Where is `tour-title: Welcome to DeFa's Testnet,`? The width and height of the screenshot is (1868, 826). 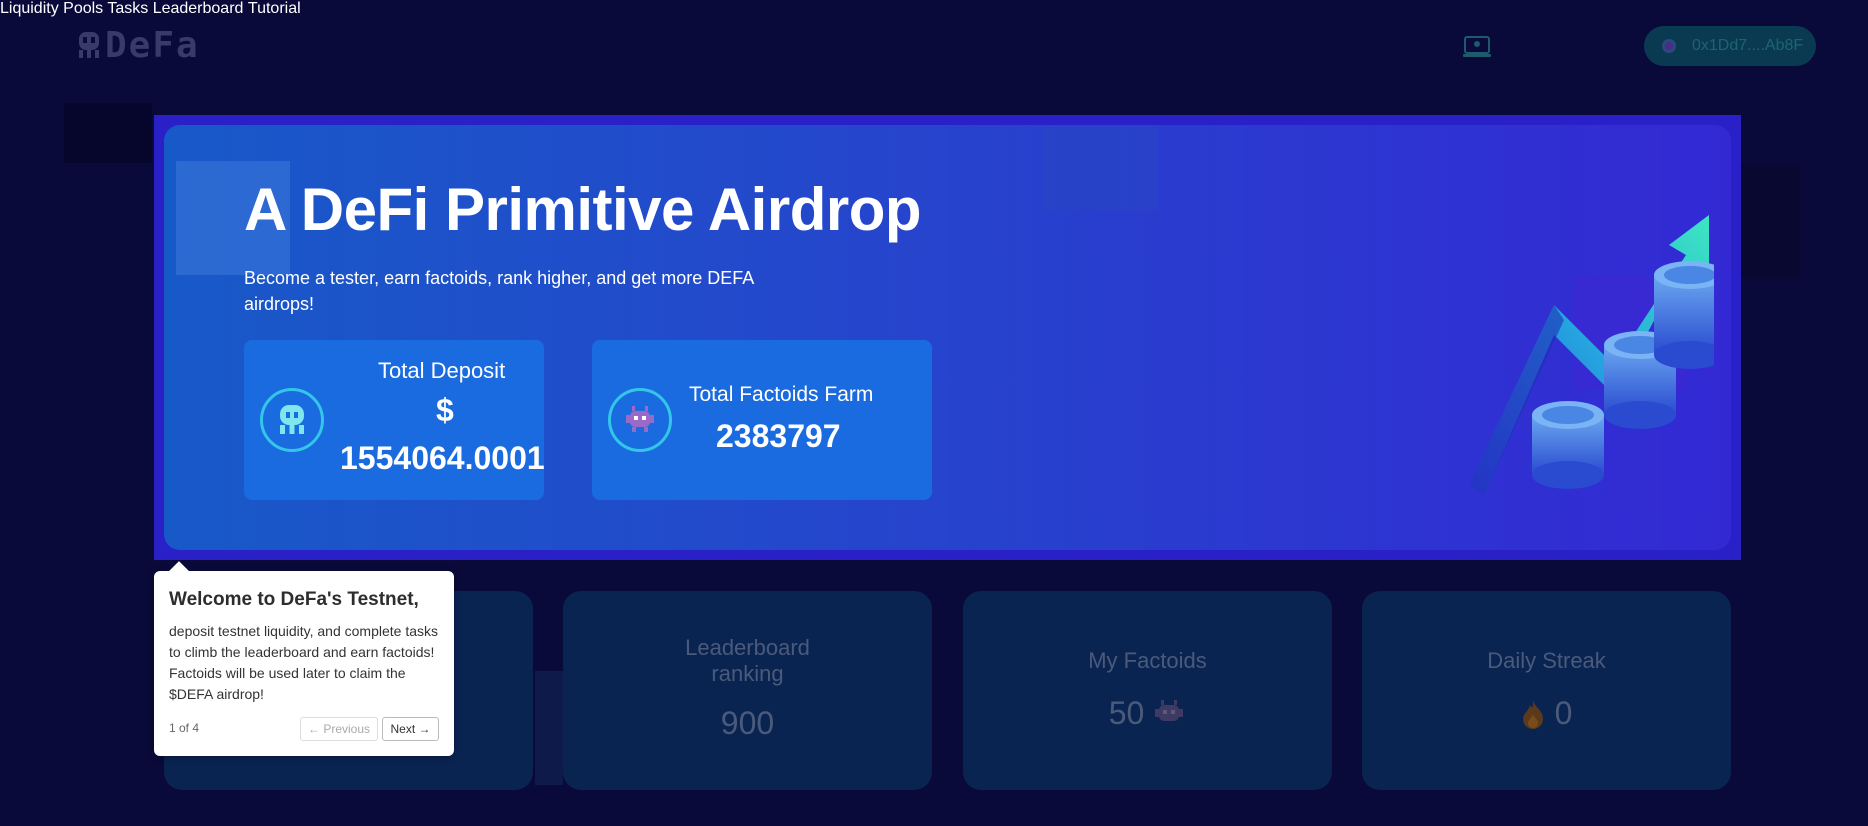
tour-title: Welcome to DeFa's Testnet, is located at coordinates (294, 599).